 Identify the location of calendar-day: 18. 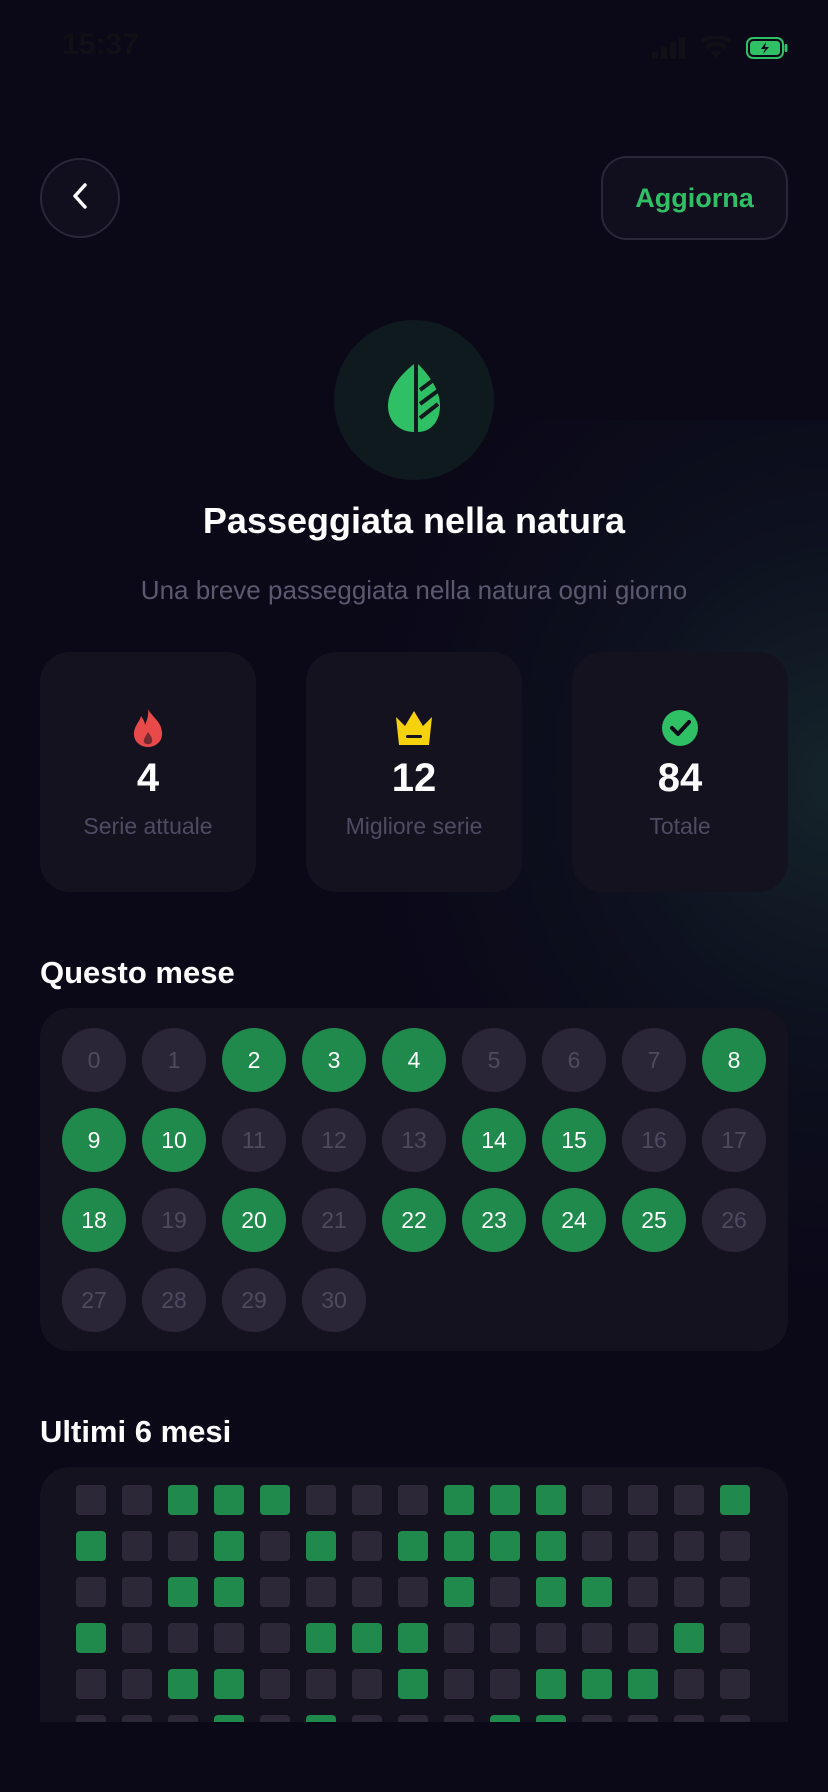
(94, 1220).